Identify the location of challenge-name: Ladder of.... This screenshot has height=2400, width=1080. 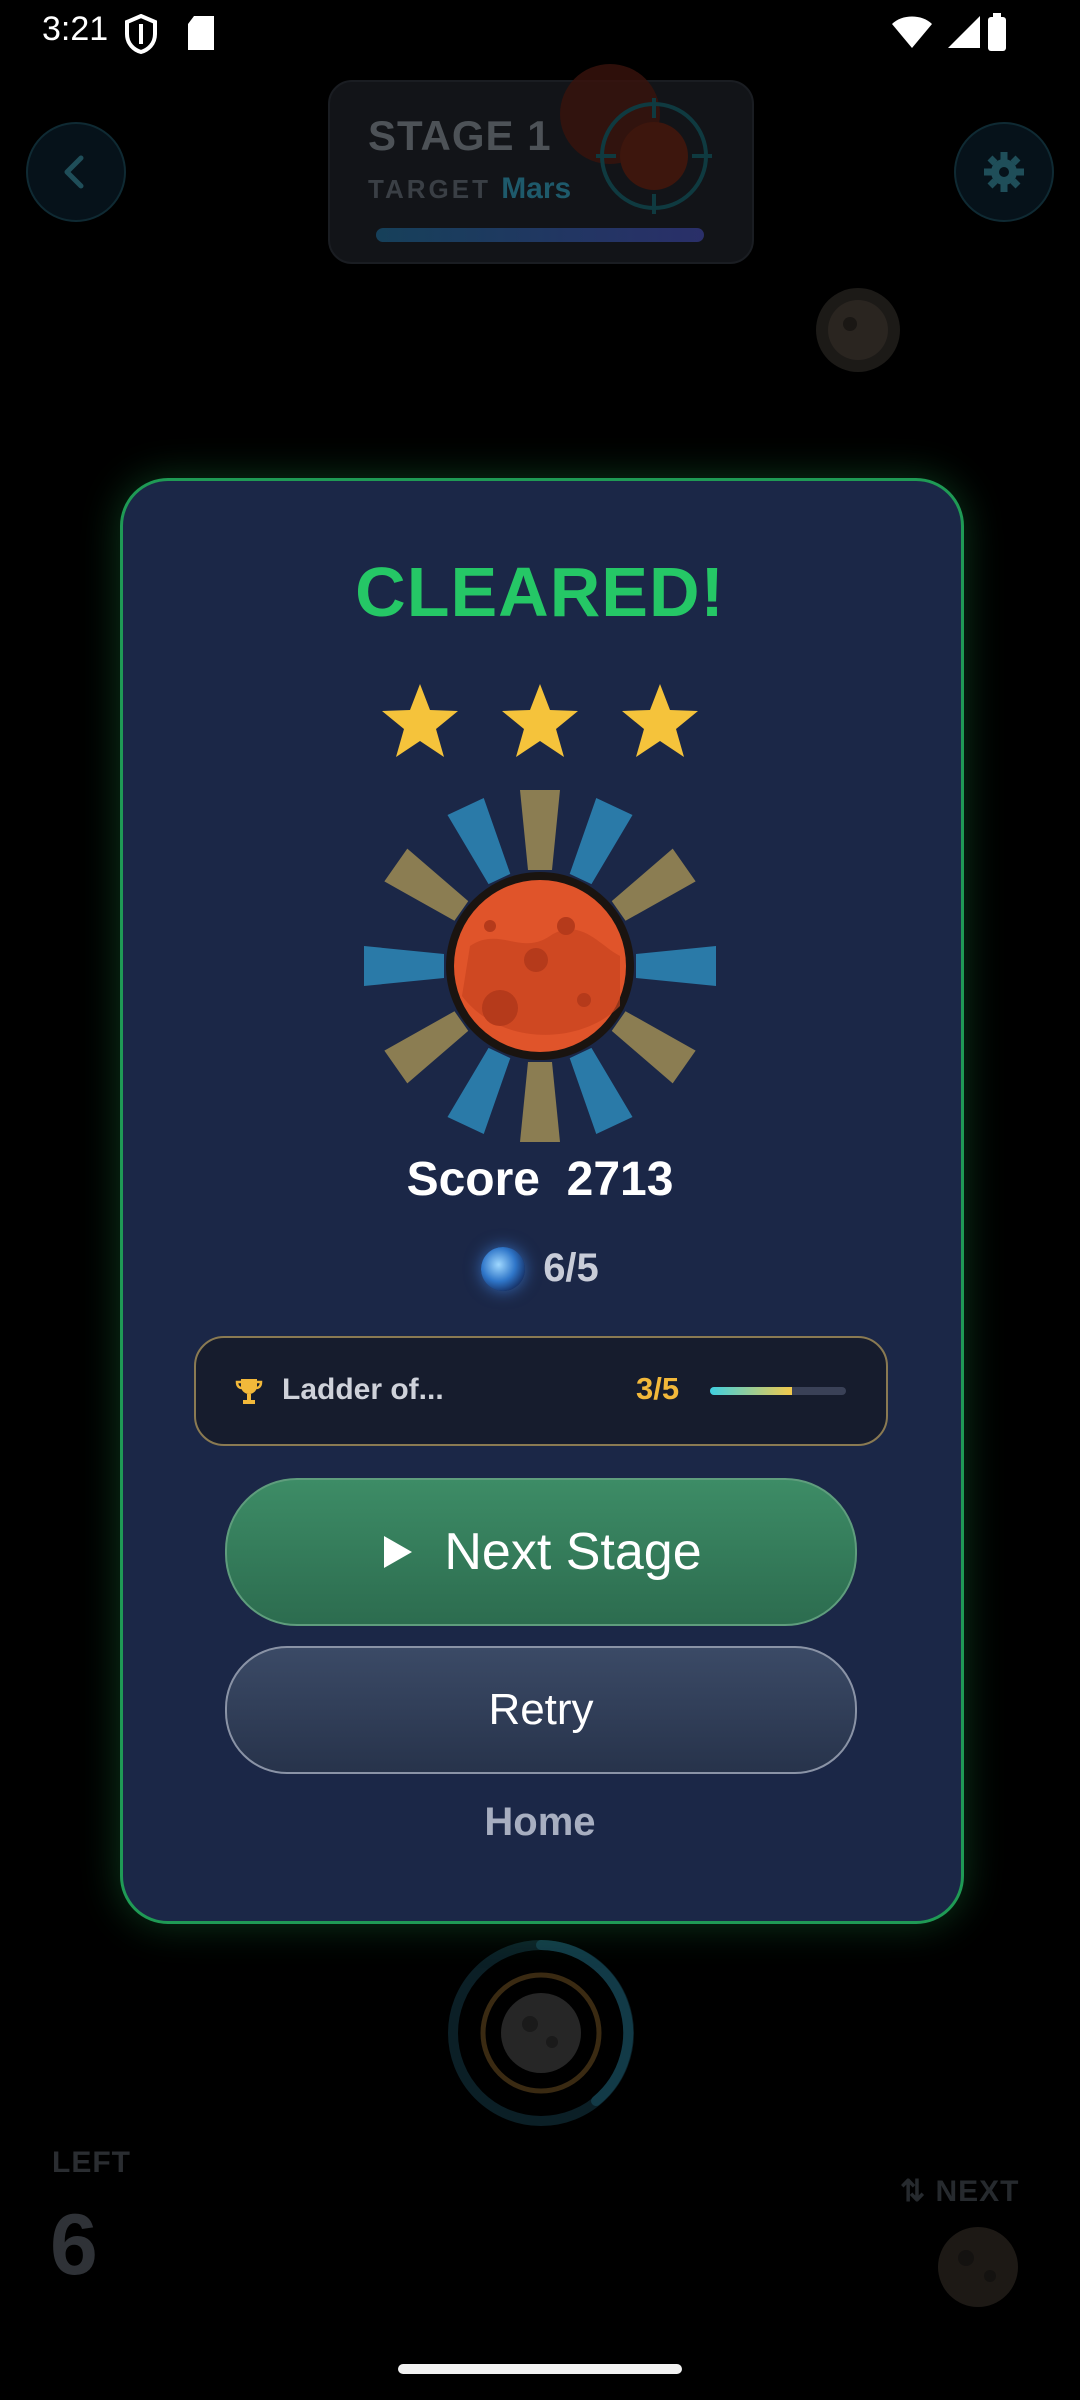
(363, 1389).